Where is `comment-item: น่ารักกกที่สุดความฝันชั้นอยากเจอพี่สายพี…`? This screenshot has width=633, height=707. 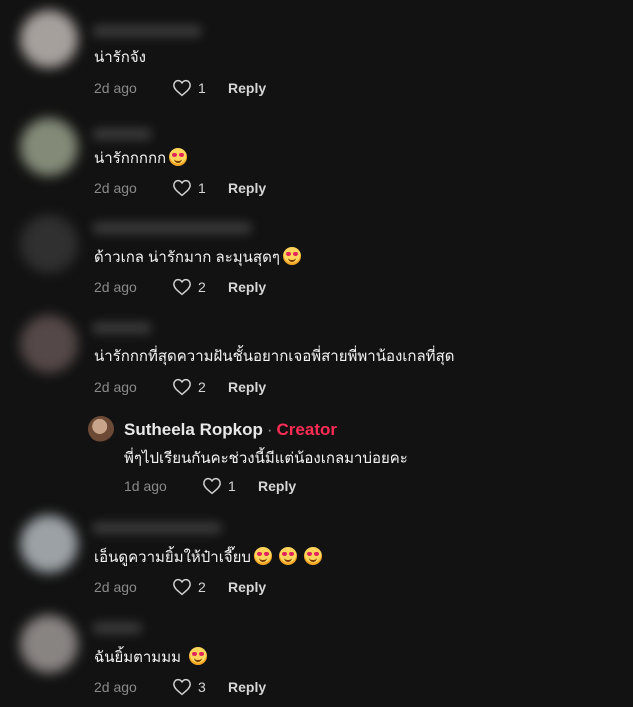 comment-item: น่ารักกกที่สุดความฝันชั้นอยากเจอพี่สายพี… is located at coordinates (316, 360).